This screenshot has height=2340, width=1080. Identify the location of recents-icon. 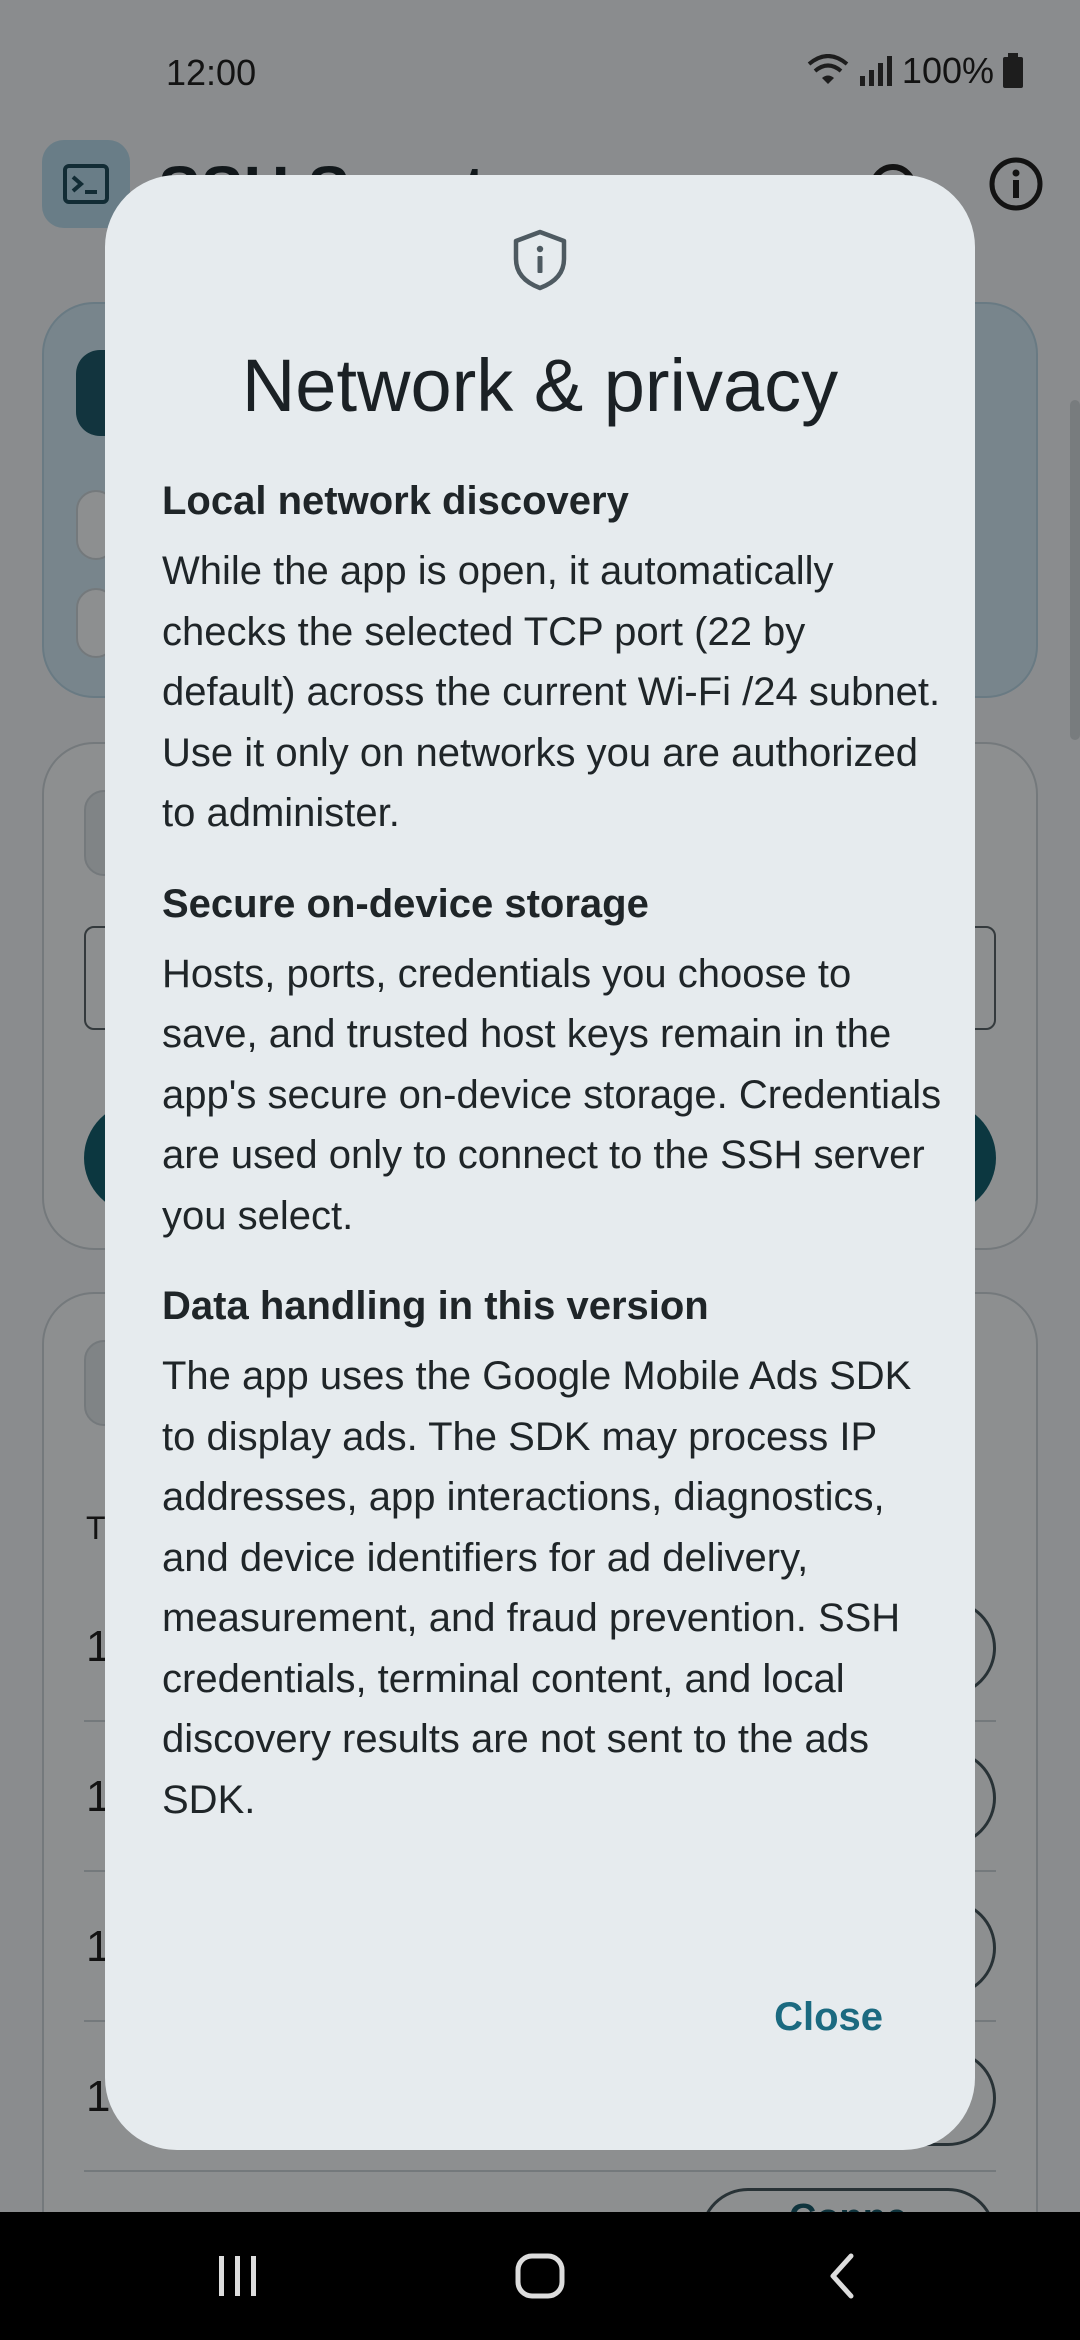
(238, 2276).